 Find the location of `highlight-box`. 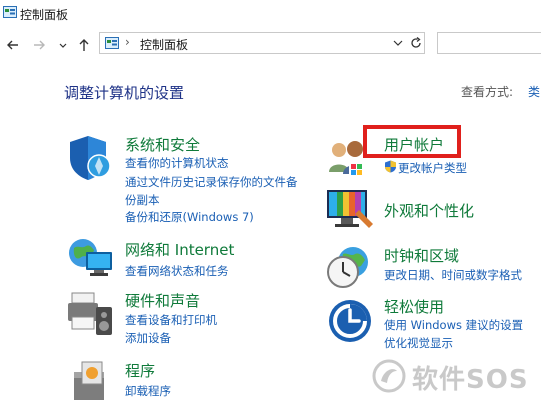

highlight-box is located at coordinates (412, 141).